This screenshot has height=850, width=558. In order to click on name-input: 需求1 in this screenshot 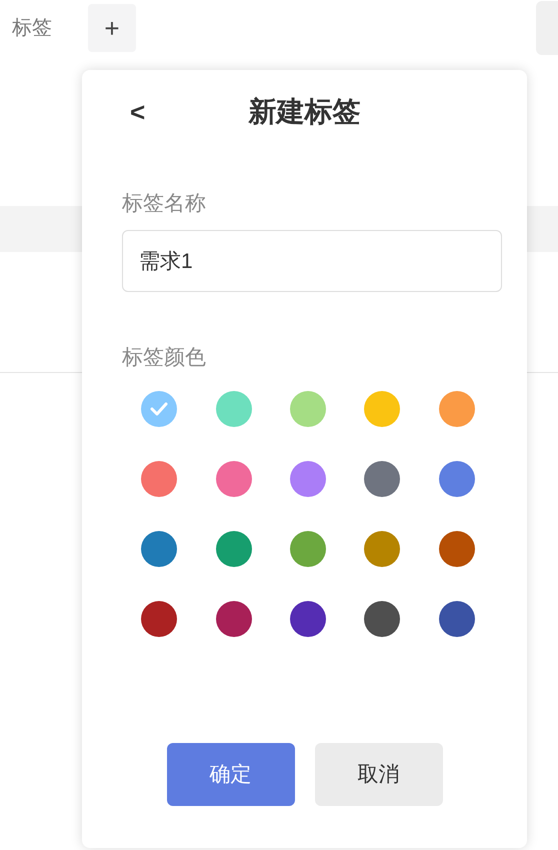, I will do `click(312, 261)`.